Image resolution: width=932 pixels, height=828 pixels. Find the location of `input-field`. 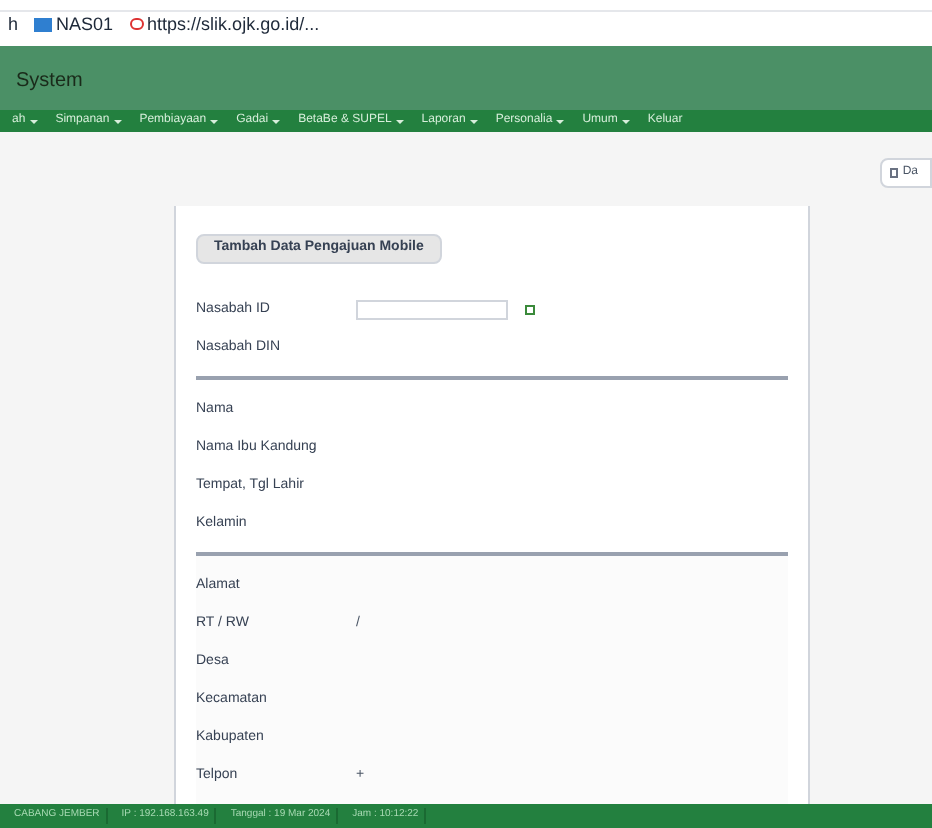

input-field is located at coordinates (432, 310).